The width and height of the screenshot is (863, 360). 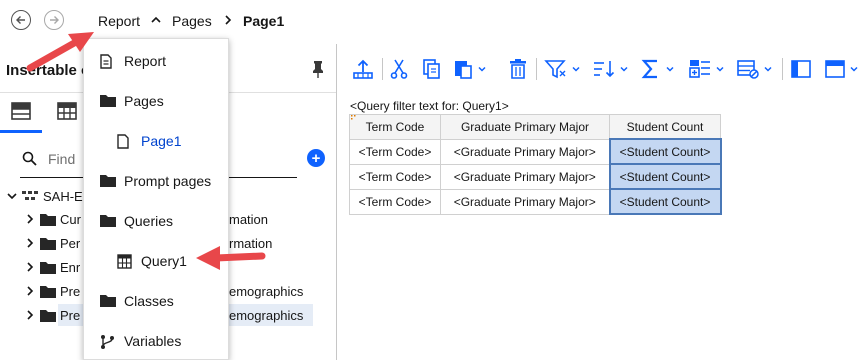 I want to click on tree-item: Per, so click(x=52, y=243).